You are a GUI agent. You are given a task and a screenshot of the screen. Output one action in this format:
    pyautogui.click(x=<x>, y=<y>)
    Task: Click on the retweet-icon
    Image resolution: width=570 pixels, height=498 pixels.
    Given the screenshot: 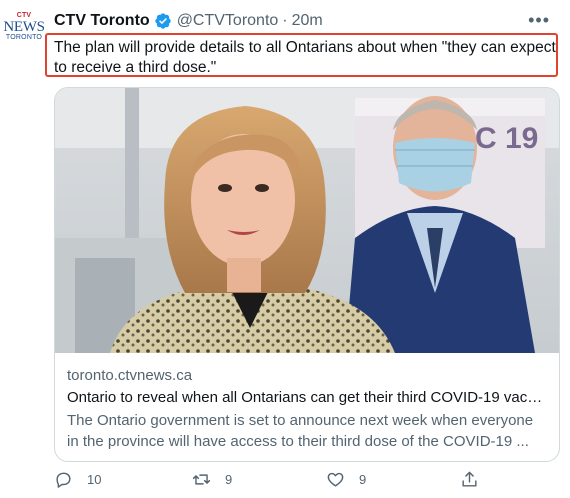 What is the action you would take?
    pyautogui.click(x=201, y=479)
    